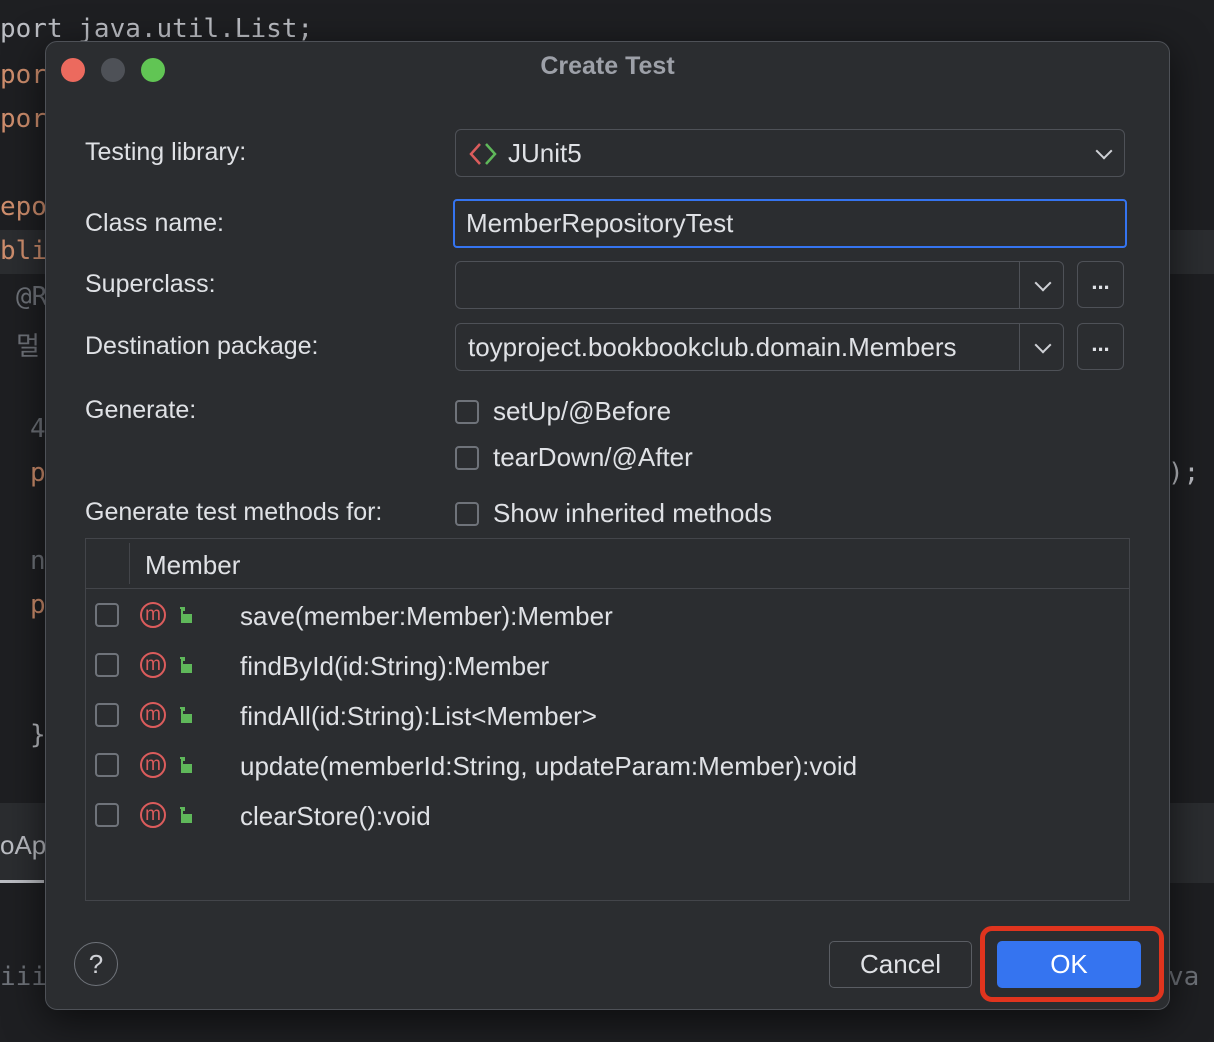  I want to click on show-inherited-checkbox, so click(467, 513).